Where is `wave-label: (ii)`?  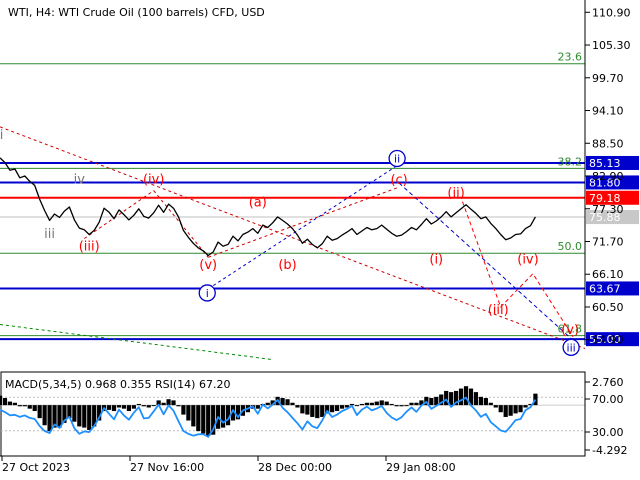
wave-label: (ii) is located at coordinates (455, 193).